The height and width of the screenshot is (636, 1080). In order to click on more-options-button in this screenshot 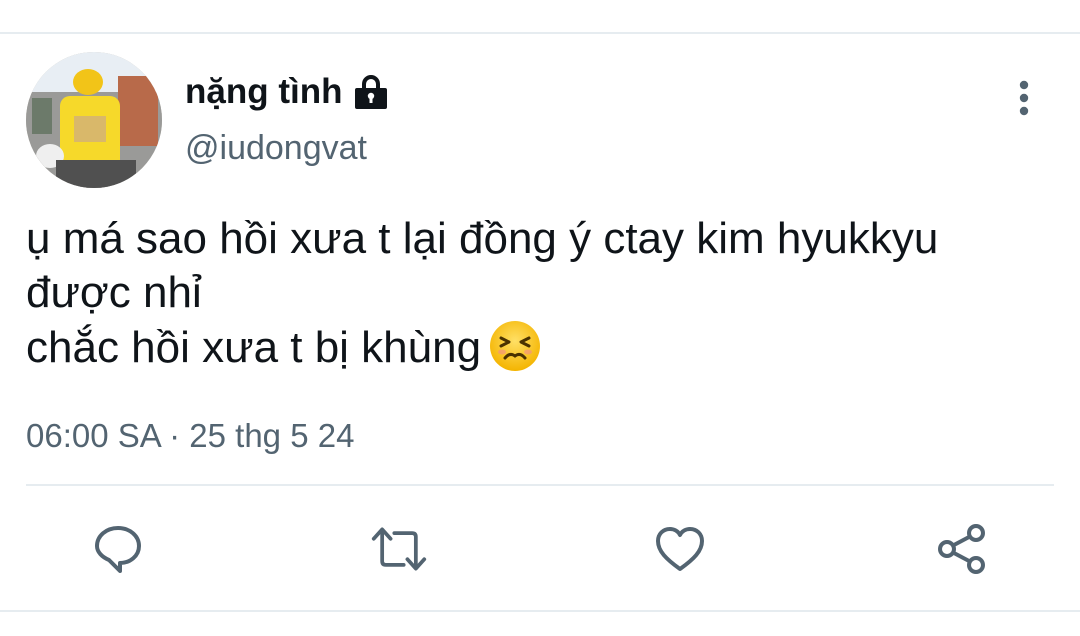, I will do `click(1024, 98)`.